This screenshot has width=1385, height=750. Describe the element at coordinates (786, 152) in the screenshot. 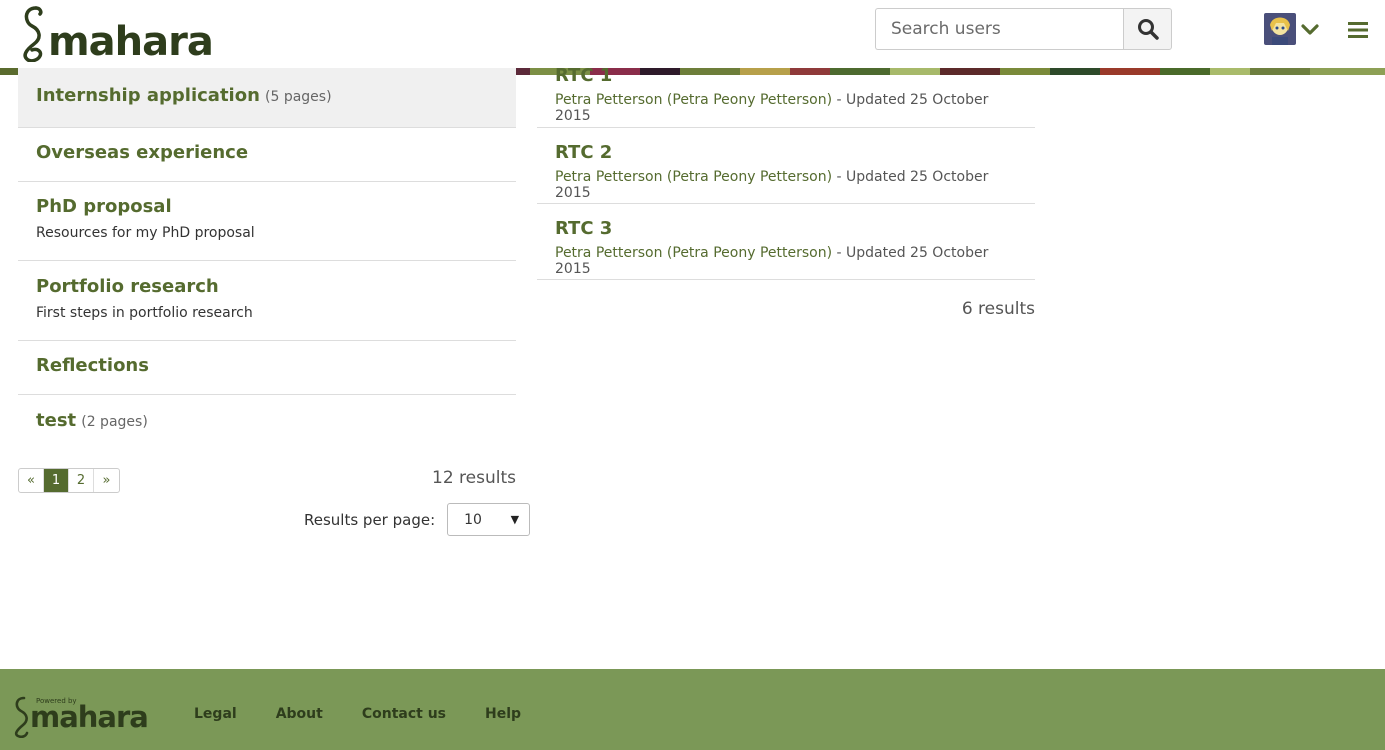

I see `page-title: RTC 2` at that location.